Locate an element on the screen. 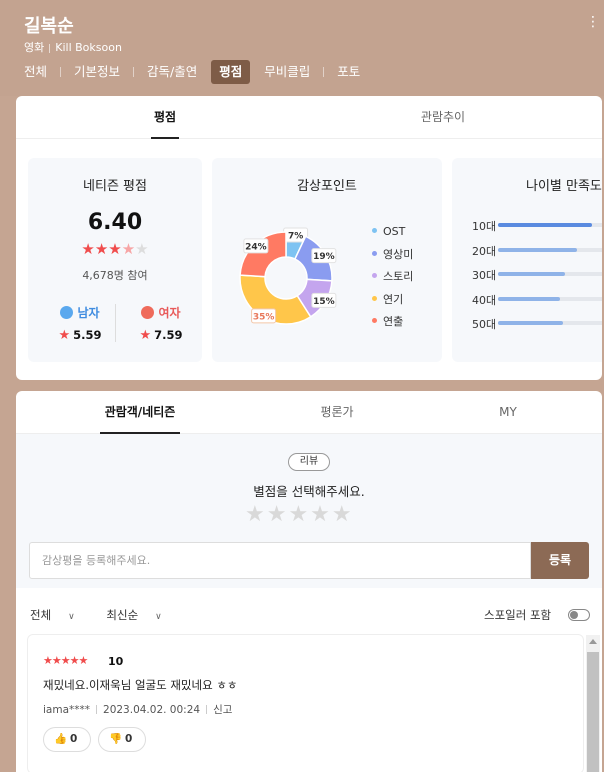  age-row: 50대 is located at coordinates (537, 323).